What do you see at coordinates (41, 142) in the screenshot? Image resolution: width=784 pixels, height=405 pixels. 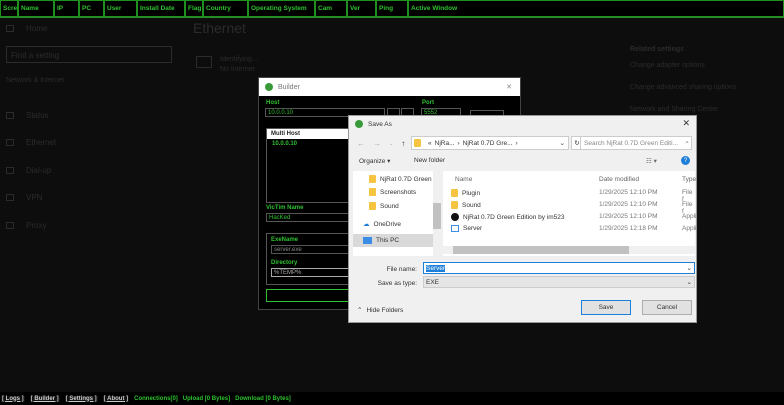 I see `nav-label: Ethernet` at bounding box center [41, 142].